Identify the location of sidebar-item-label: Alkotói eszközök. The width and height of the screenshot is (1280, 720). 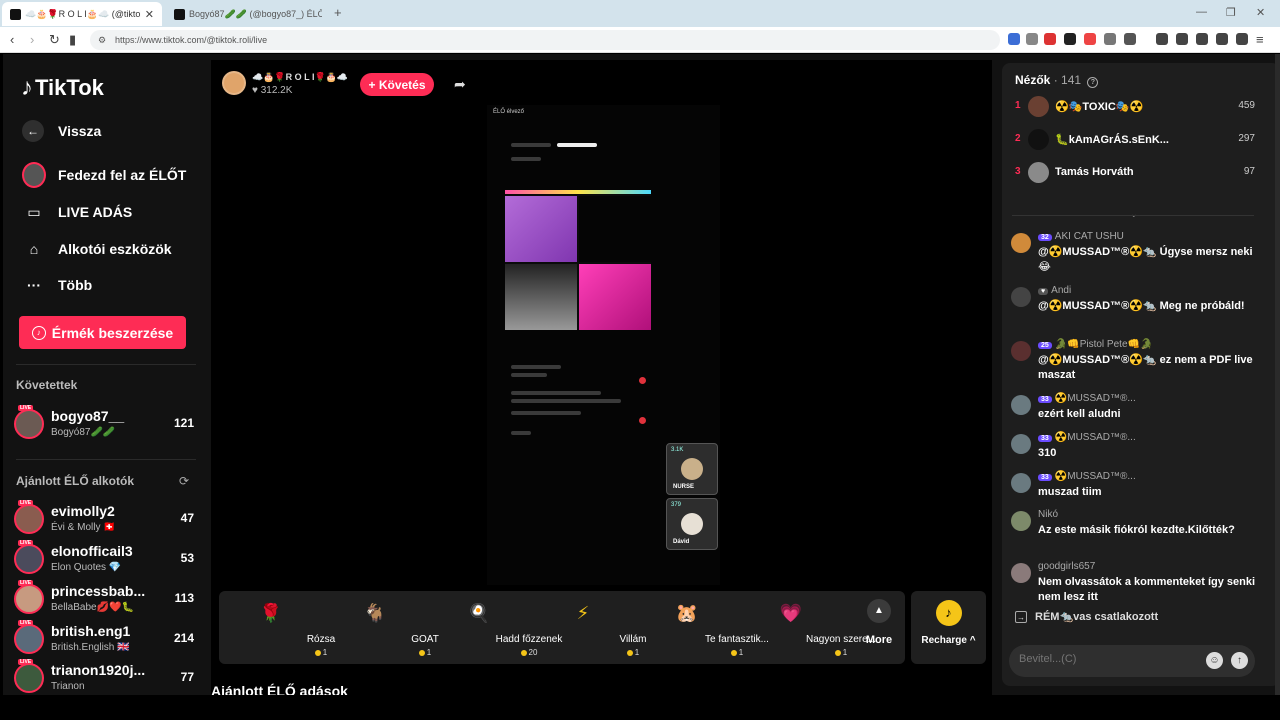
(115, 249).